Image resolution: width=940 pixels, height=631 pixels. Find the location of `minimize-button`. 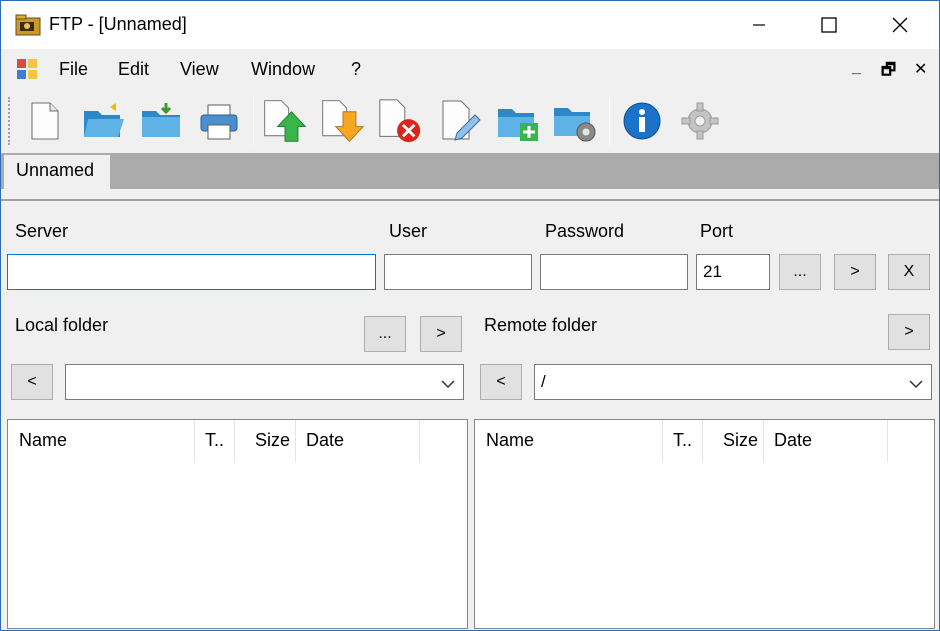

minimize-button is located at coordinates (759, 25).